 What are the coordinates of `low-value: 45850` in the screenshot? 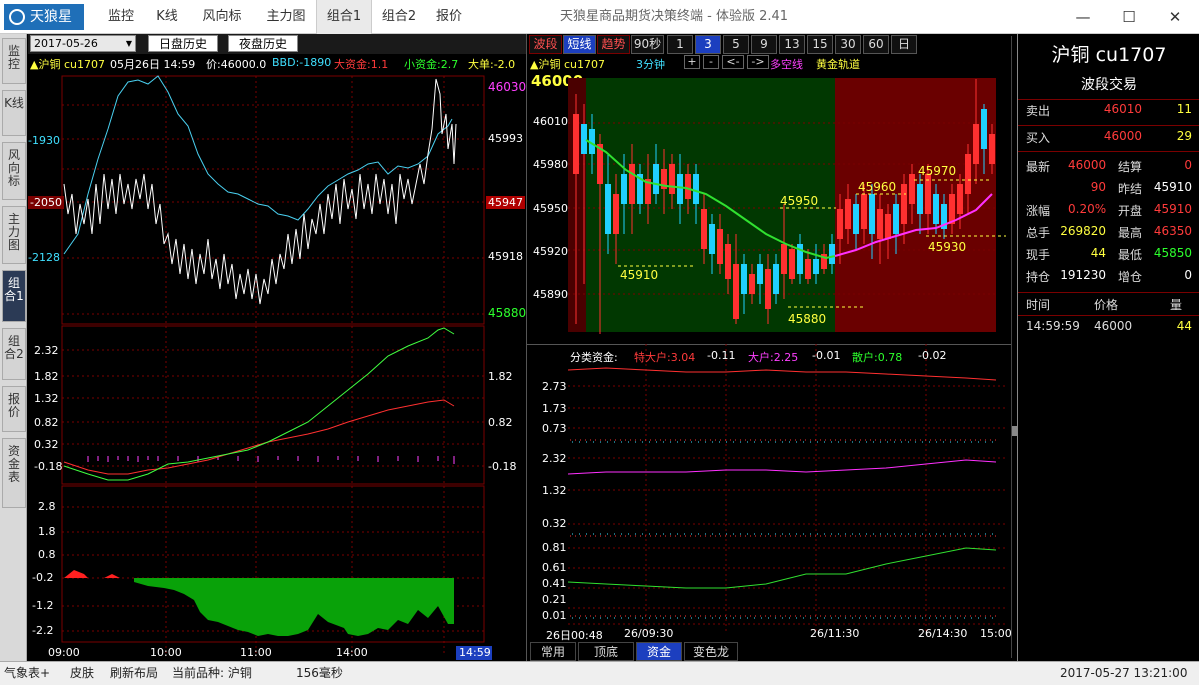 It's located at (1172, 253).